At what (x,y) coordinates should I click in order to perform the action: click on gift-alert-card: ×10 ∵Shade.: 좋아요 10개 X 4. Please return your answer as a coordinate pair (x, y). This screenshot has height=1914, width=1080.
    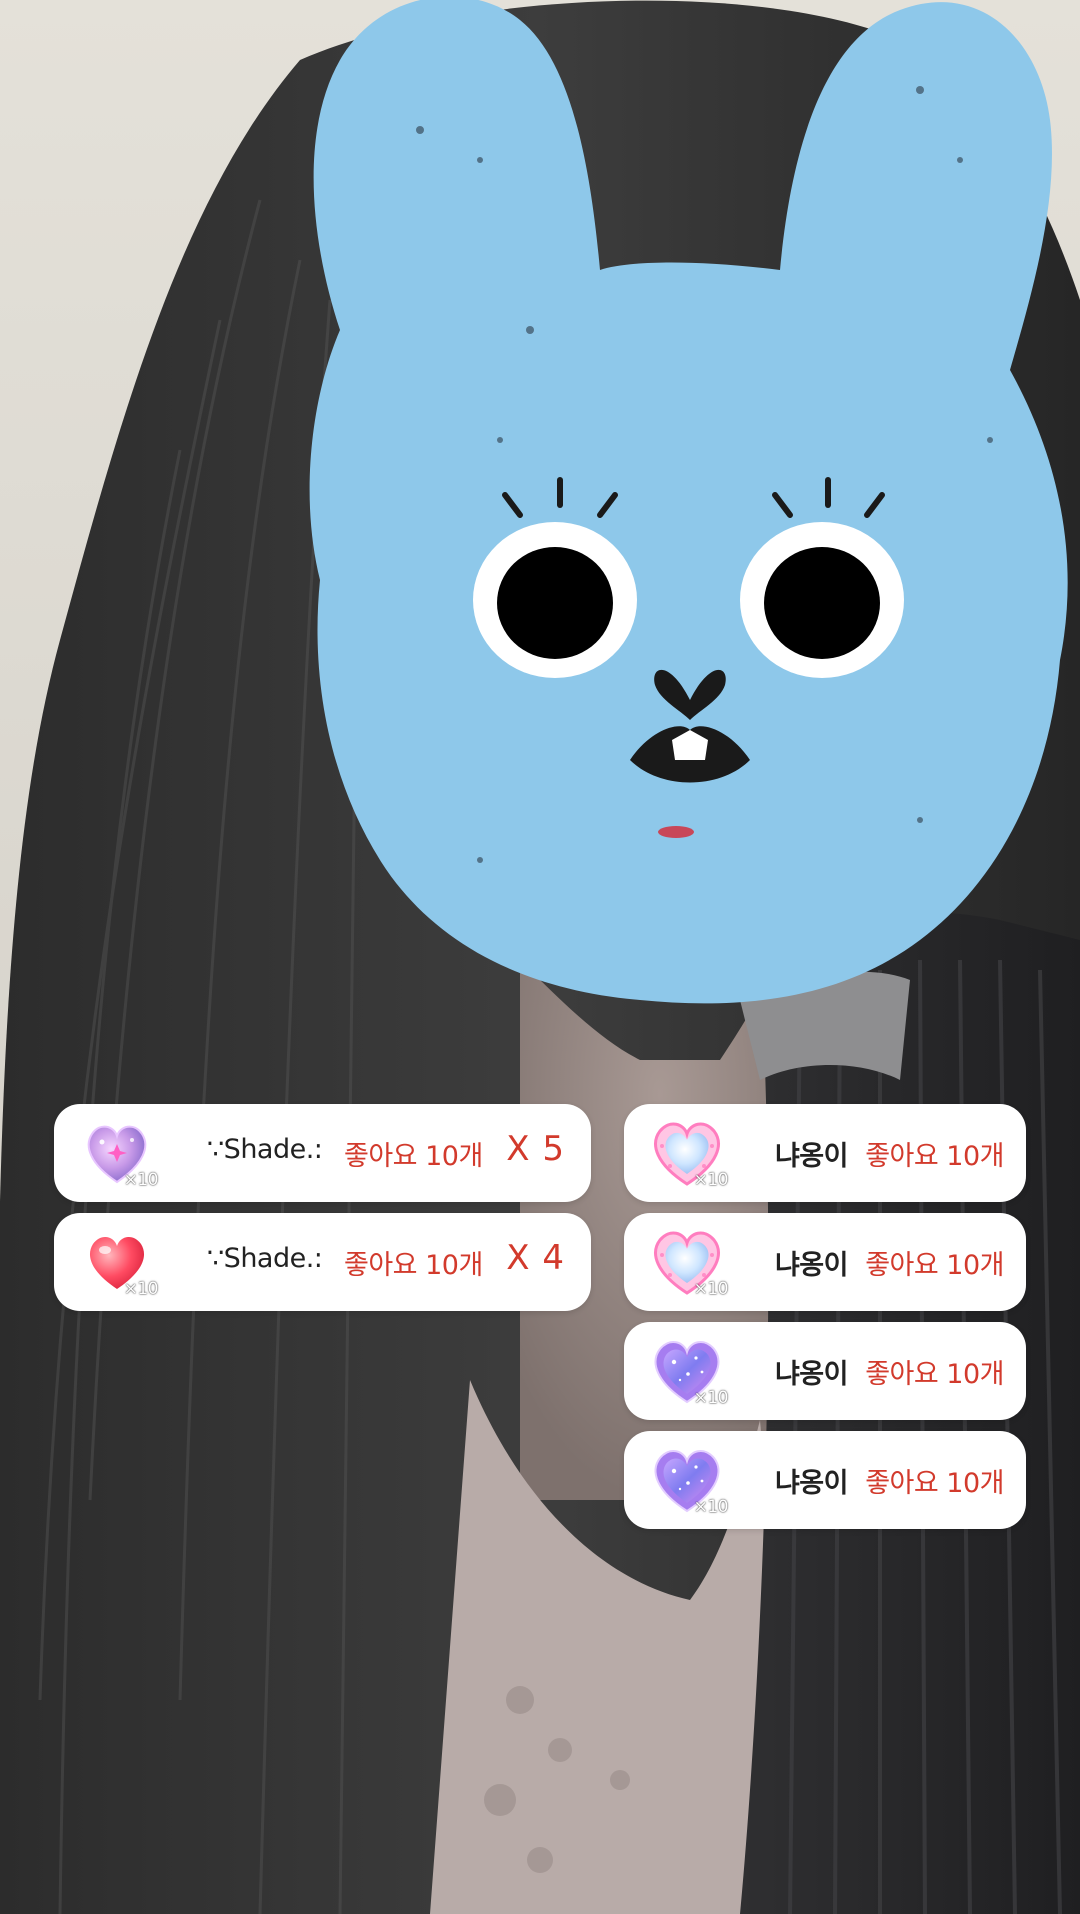
    Looking at the image, I should click on (322, 1262).